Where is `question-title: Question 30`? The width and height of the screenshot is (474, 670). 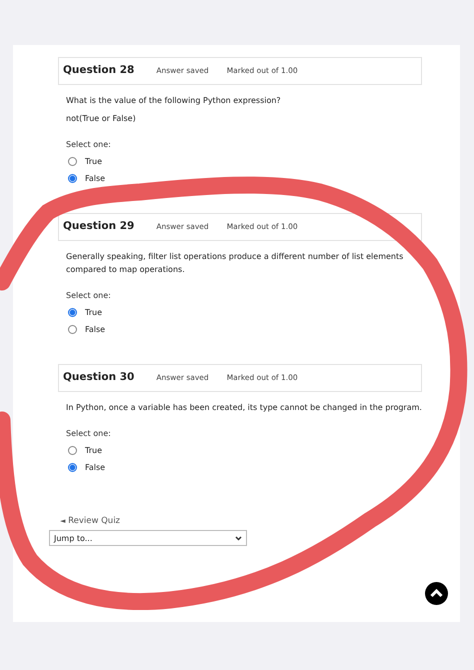
question-title: Question 30 is located at coordinates (98, 377).